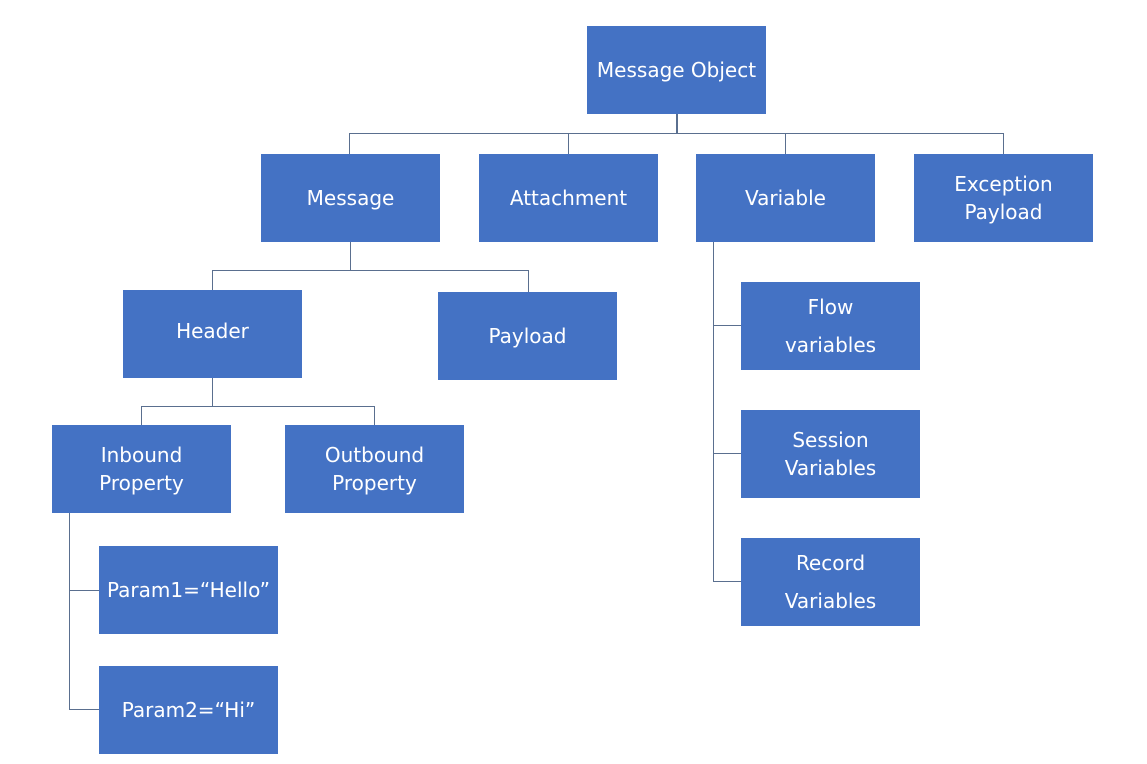 The image size is (1147, 764). I want to click on node-label-line1: Exception, so click(1003, 184).